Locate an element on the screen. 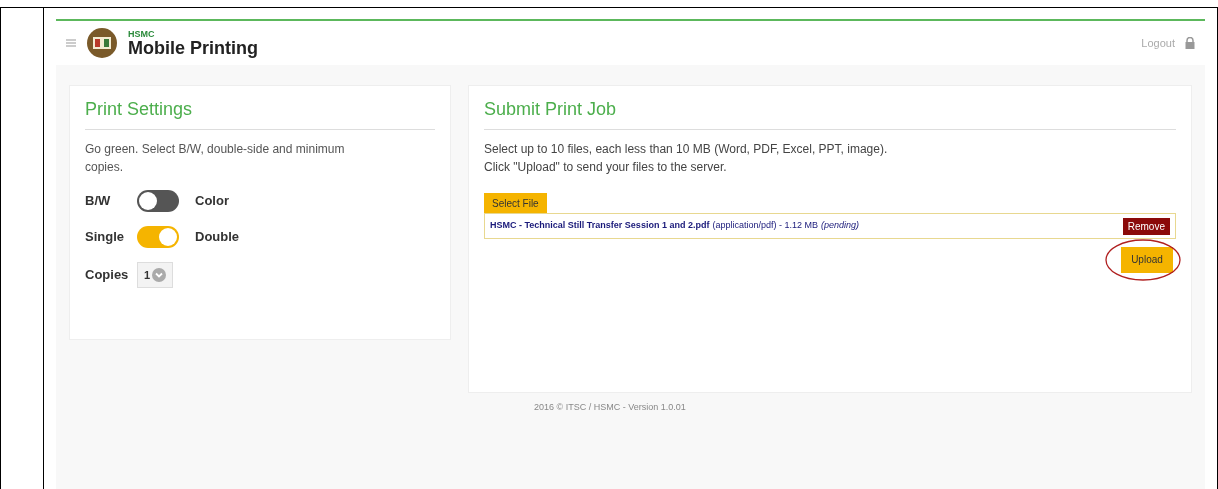 Image resolution: width=1218 pixels, height=489 pixels. copies-select: 1 is located at coordinates (155, 275).